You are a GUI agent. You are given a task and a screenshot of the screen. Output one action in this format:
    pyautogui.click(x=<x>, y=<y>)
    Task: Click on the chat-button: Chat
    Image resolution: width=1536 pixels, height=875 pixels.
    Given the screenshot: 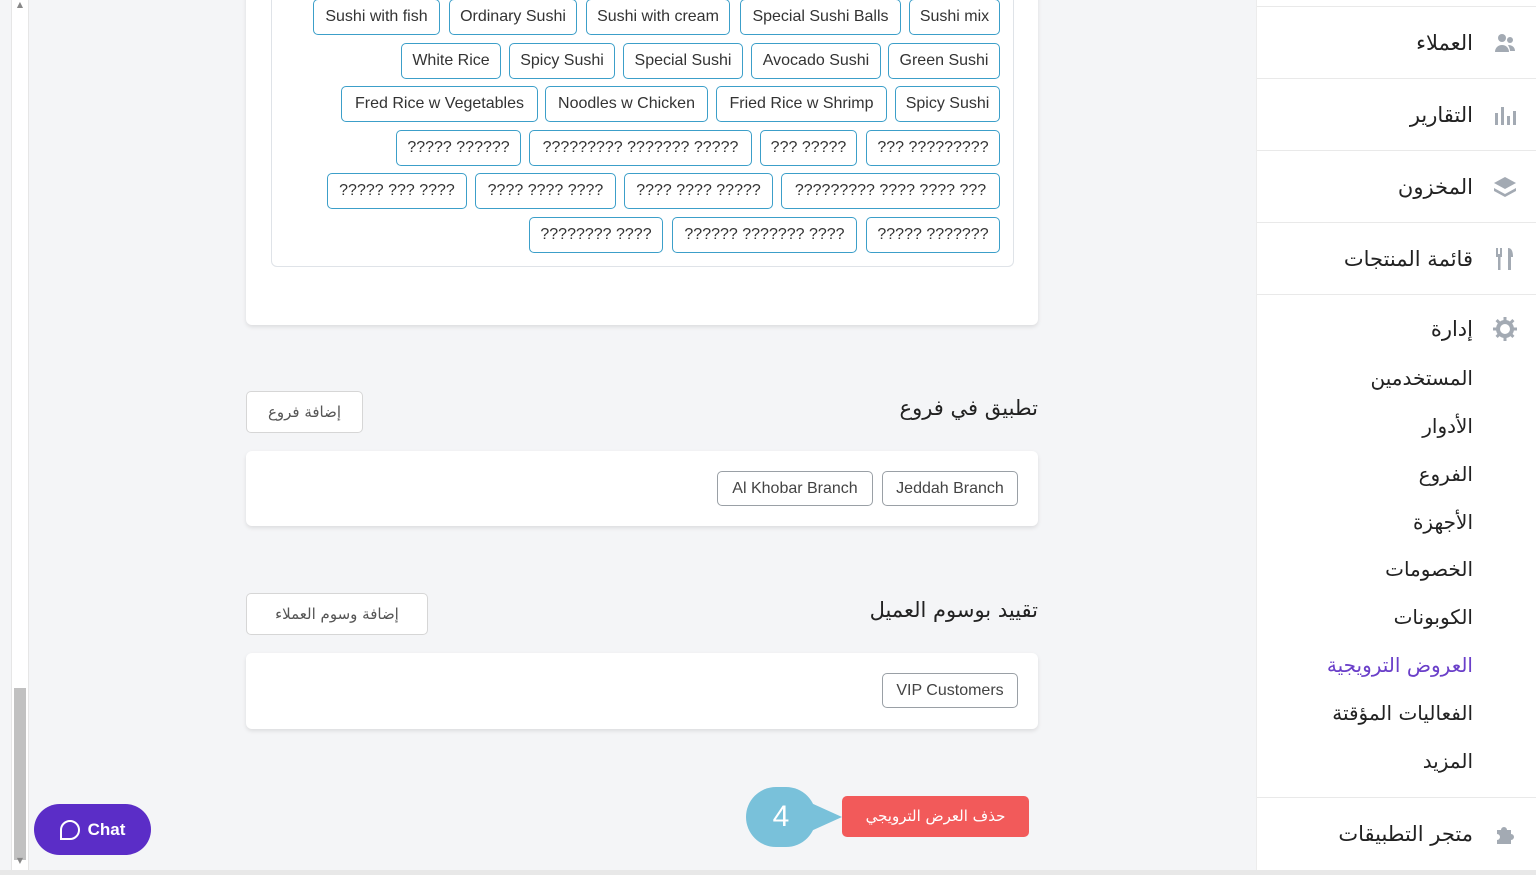 What is the action you would take?
    pyautogui.click(x=92, y=829)
    